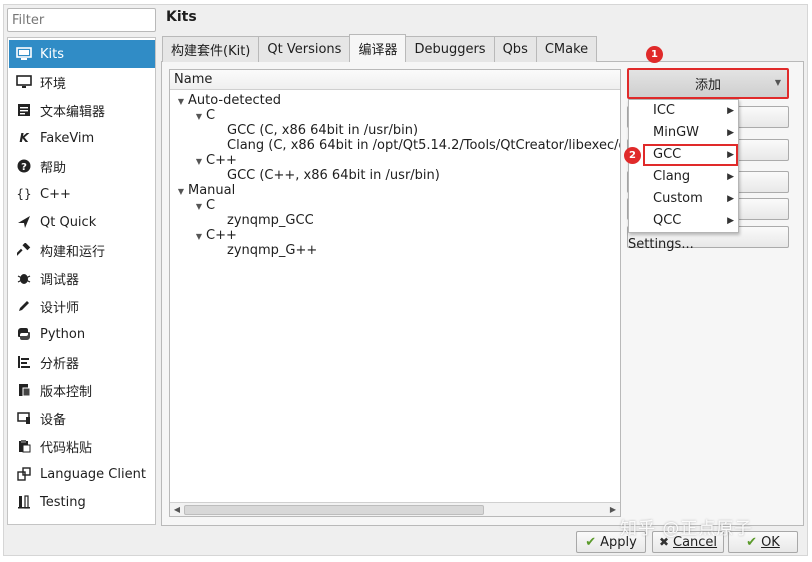  Describe the element at coordinates (683, 221) in the screenshot. I see `menu-item-qcc: QCC ▶` at that location.